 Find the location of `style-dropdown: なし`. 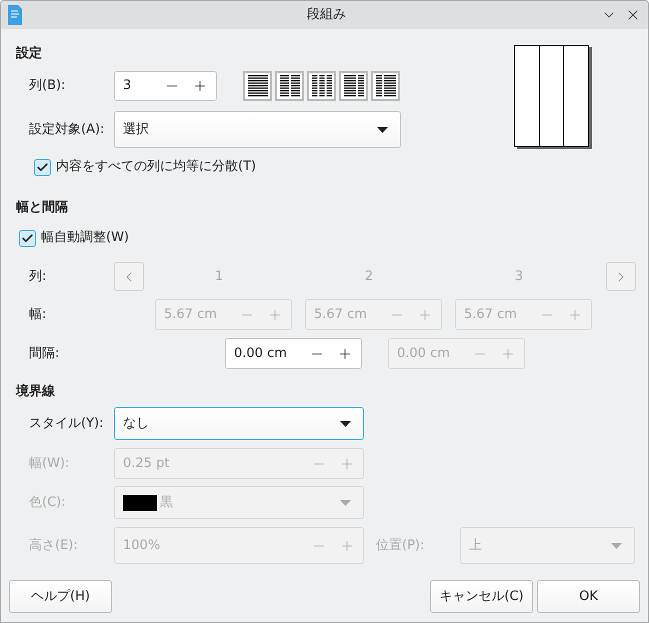

style-dropdown: なし is located at coordinates (239, 423).